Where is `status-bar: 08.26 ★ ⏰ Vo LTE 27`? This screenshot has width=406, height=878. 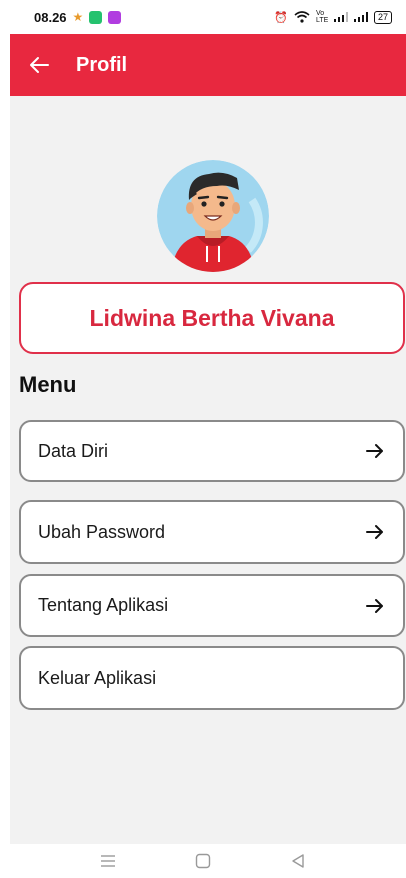
status-bar: 08.26 ★ ⏰ Vo LTE 27 is located at coordinates (203, 17).